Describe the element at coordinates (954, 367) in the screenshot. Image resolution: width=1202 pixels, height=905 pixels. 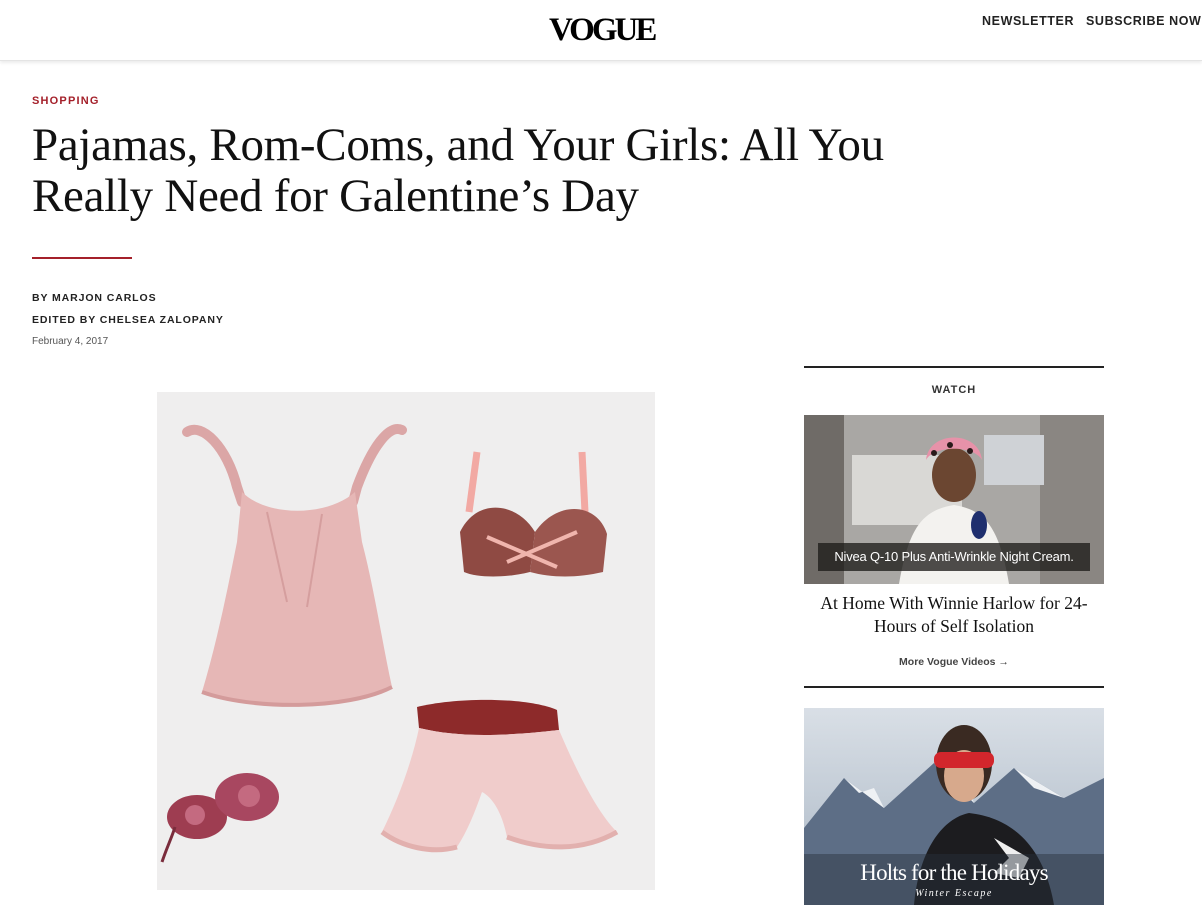
I see `watch-top-rule` at that location.